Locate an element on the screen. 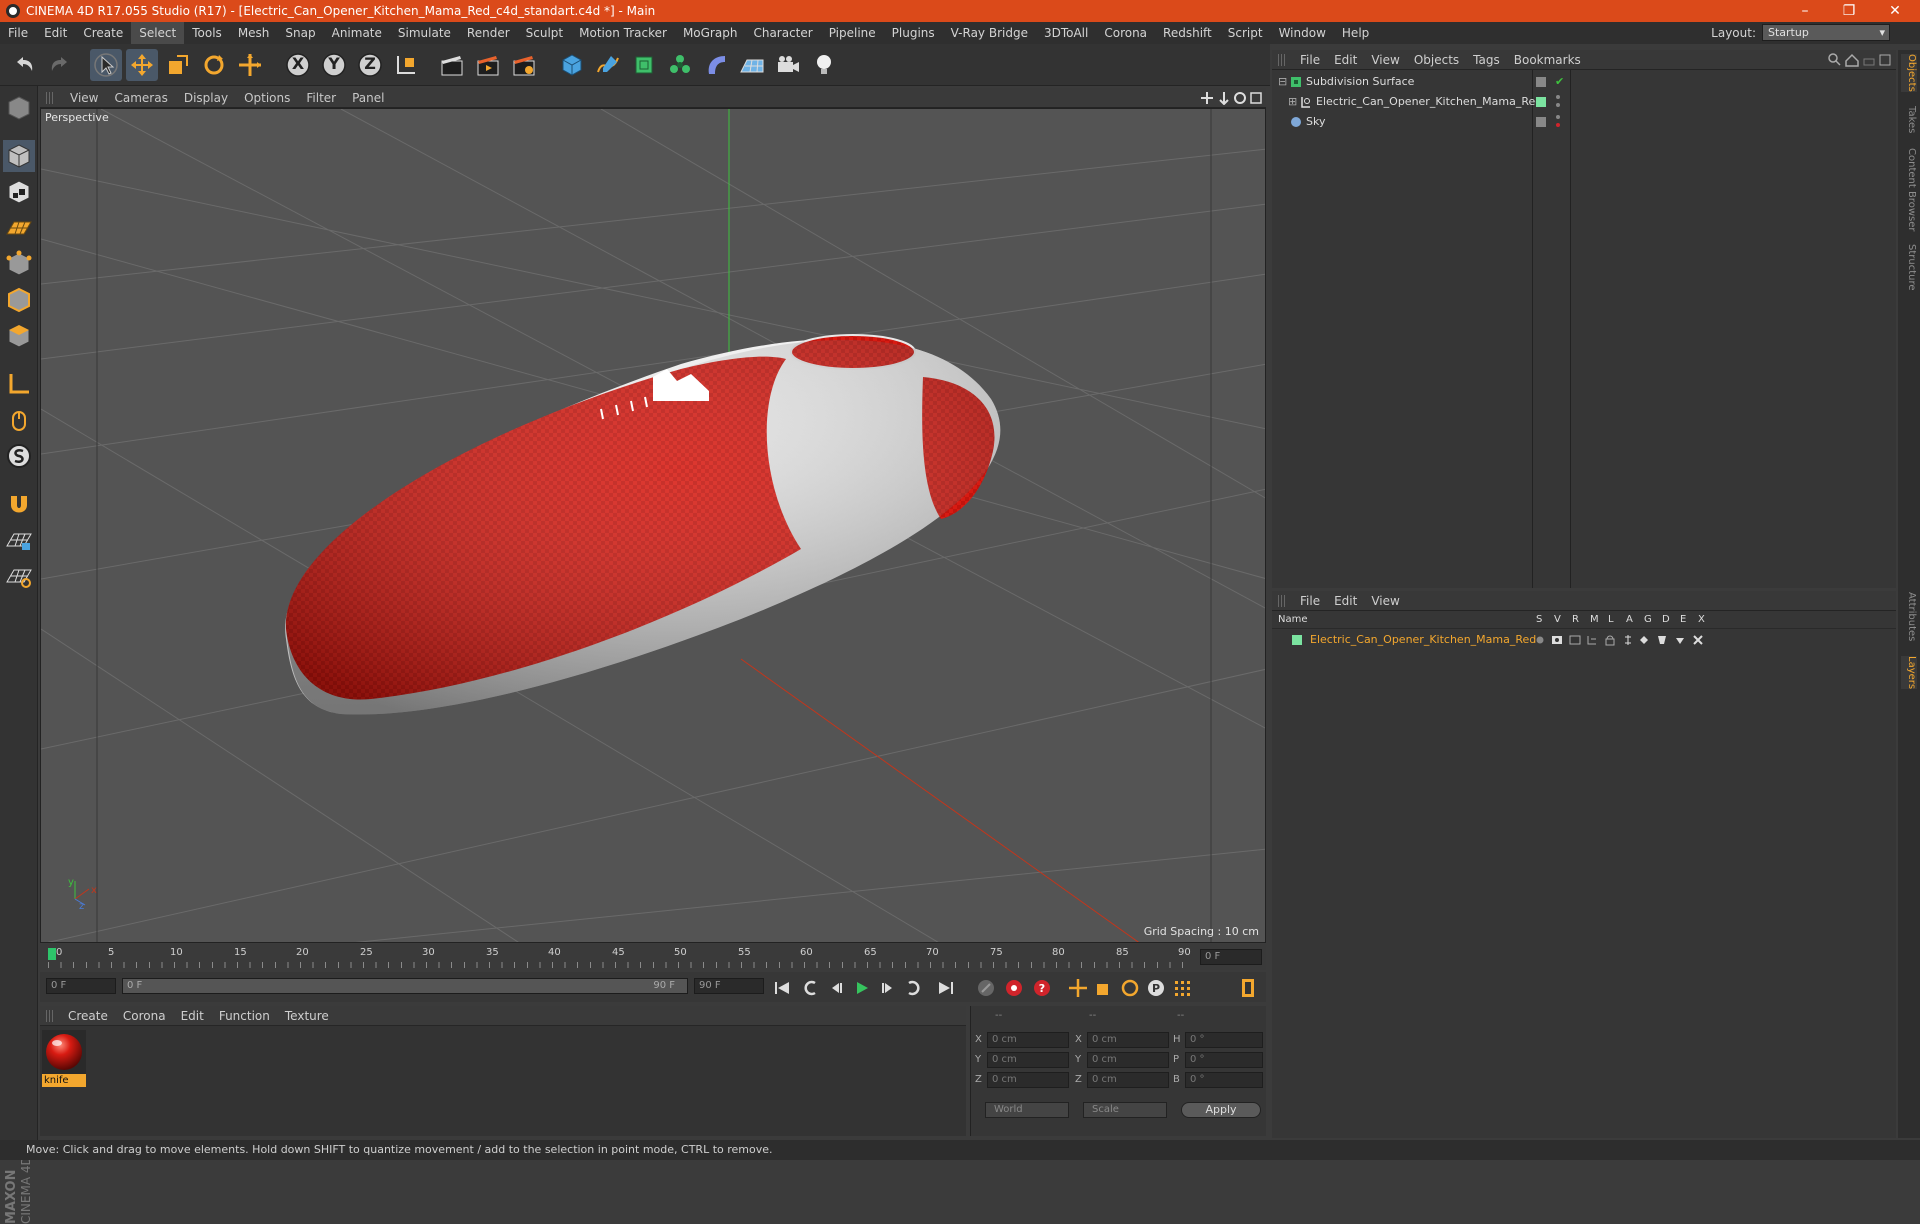 The width and height of the screenshot is (1920, 1224). can-opener-model is located at coordinates (643, 524).